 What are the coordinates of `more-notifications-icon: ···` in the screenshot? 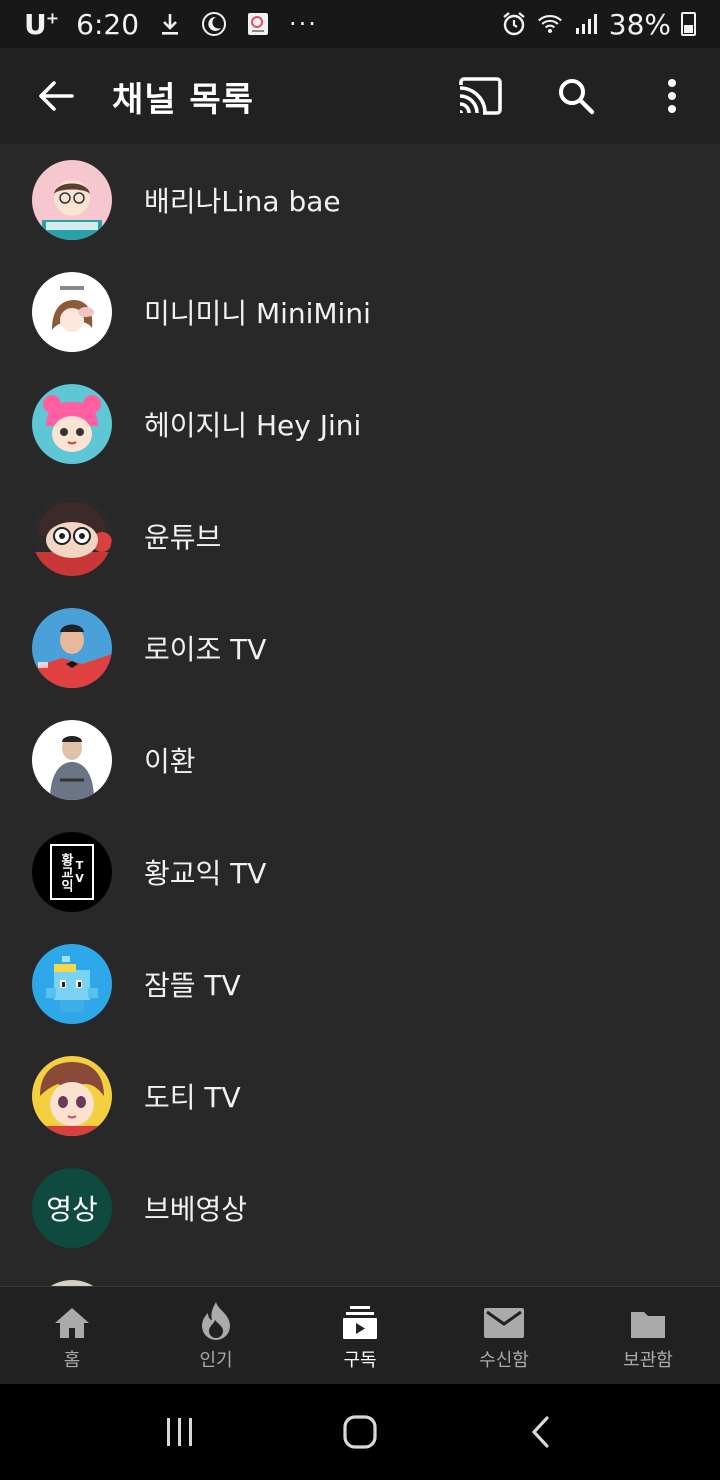 It's located at (303, 24).